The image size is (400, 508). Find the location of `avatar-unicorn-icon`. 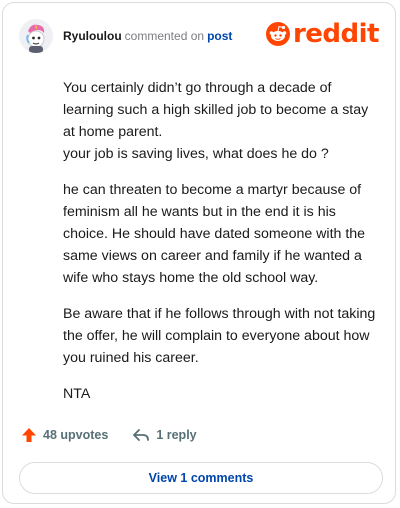

avatar-unicorn-icon is located at coordinates (36, 36).